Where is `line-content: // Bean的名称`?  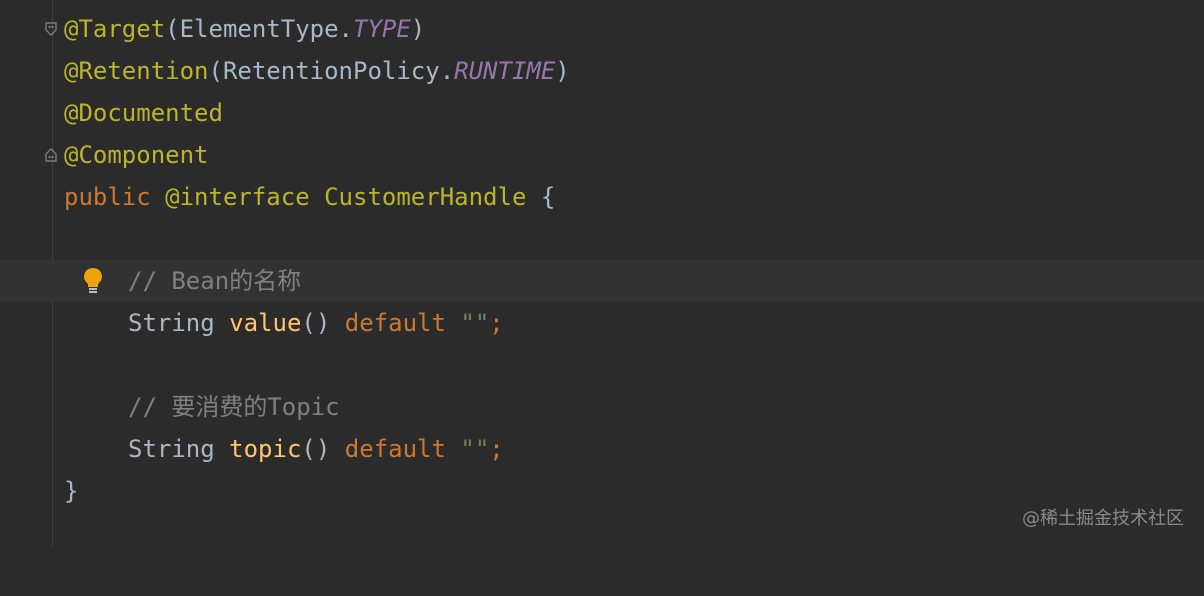
line-content: // Bean的名称 is located at coordinates (214, 281).